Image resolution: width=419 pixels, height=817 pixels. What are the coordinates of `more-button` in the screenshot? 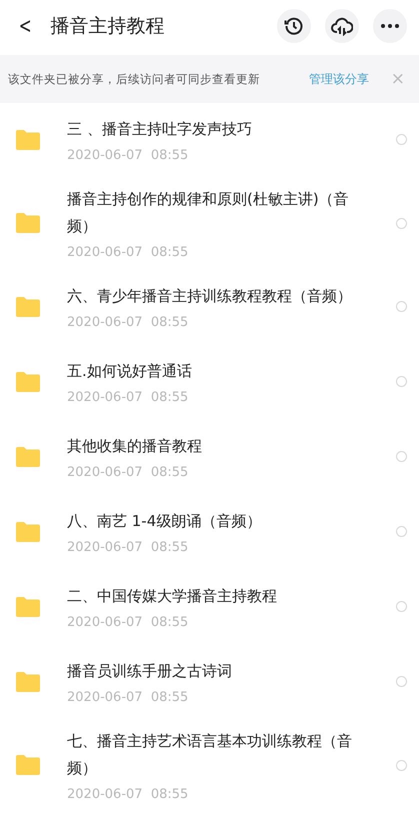 It's located at (390, 26).